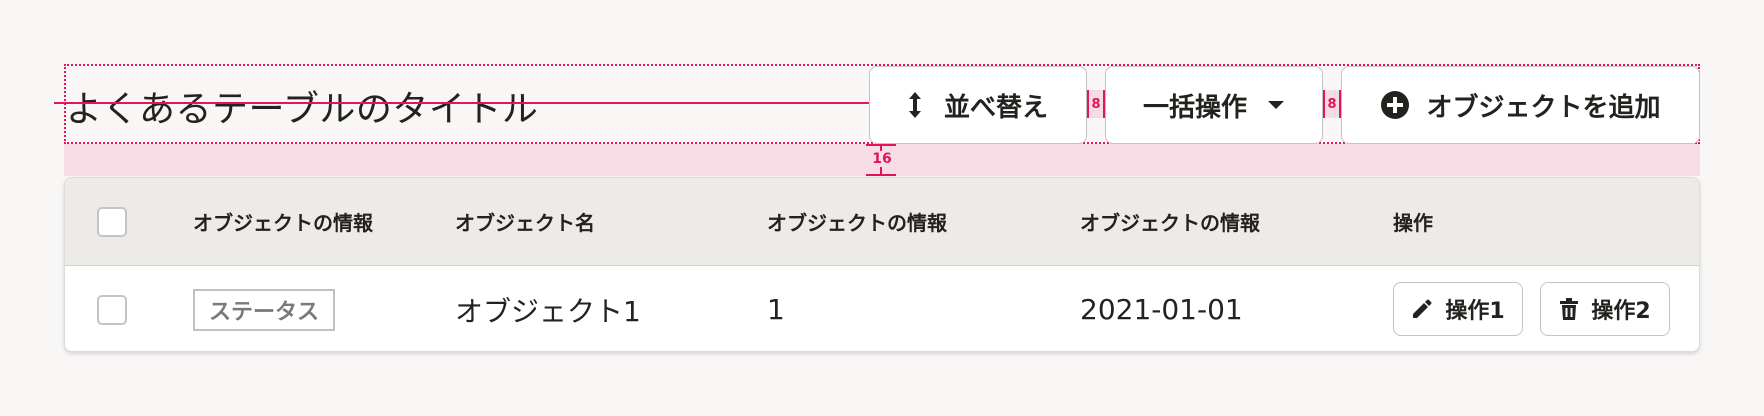  I want to click on object-name-cell: オブジェクト1, so click(548, 311).